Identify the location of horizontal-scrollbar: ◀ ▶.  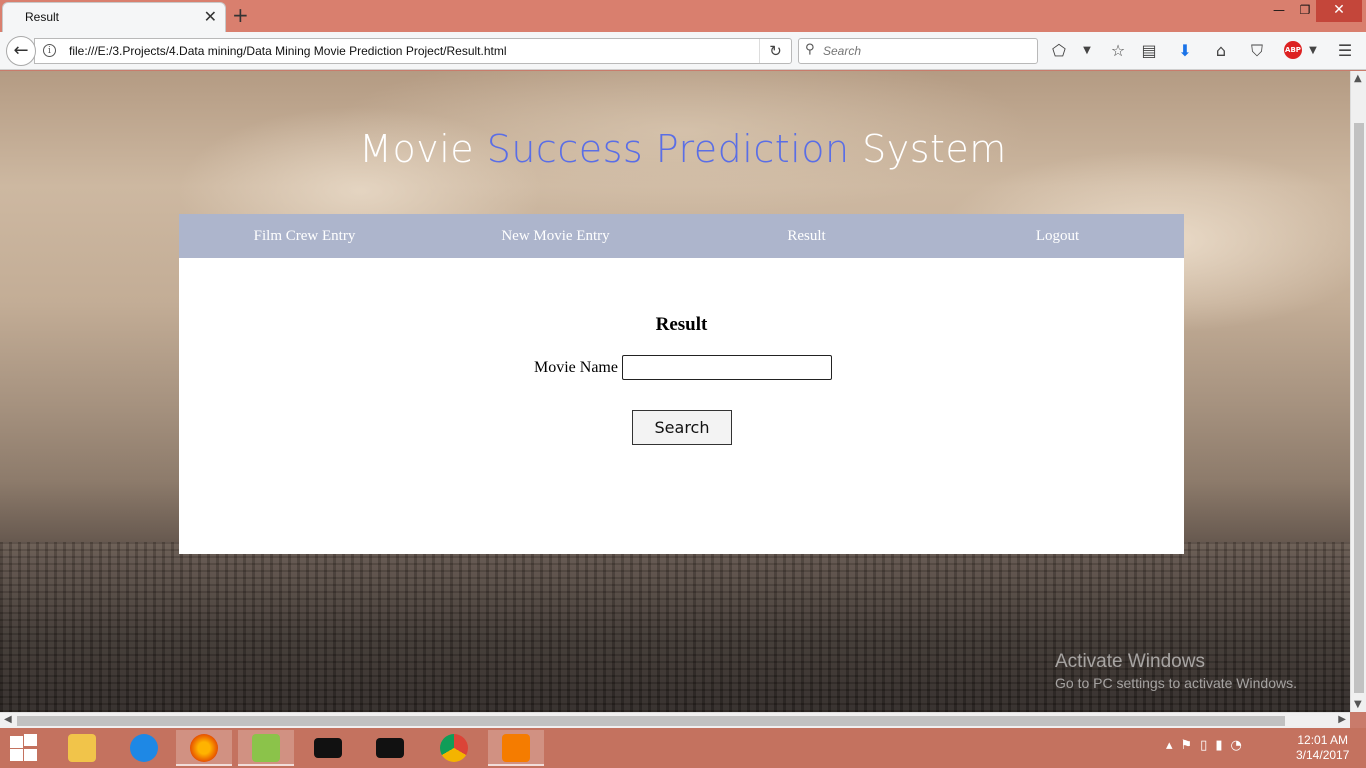
(675, 720).